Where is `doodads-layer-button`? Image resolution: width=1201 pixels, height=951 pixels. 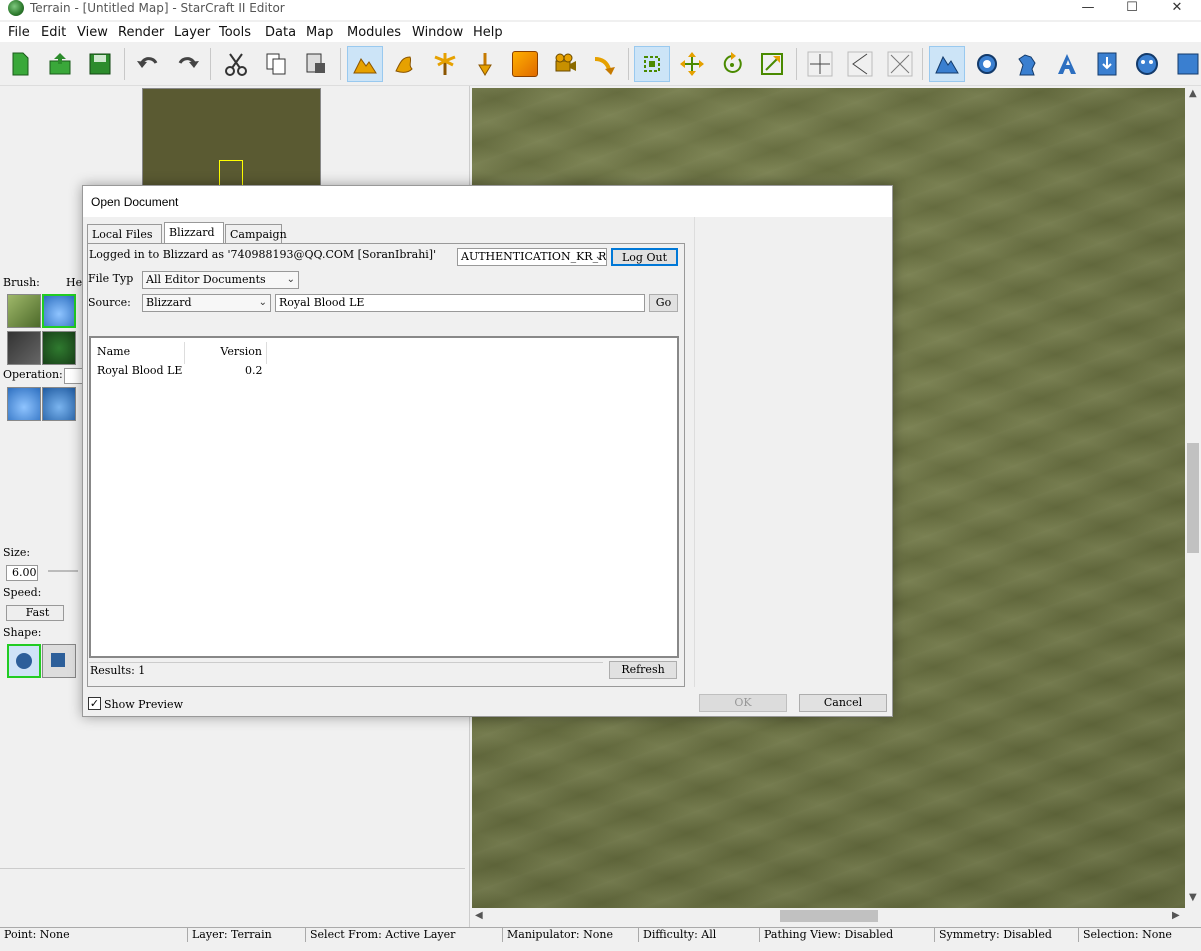 doodads-layer-button is located at coordinates (445, 64).